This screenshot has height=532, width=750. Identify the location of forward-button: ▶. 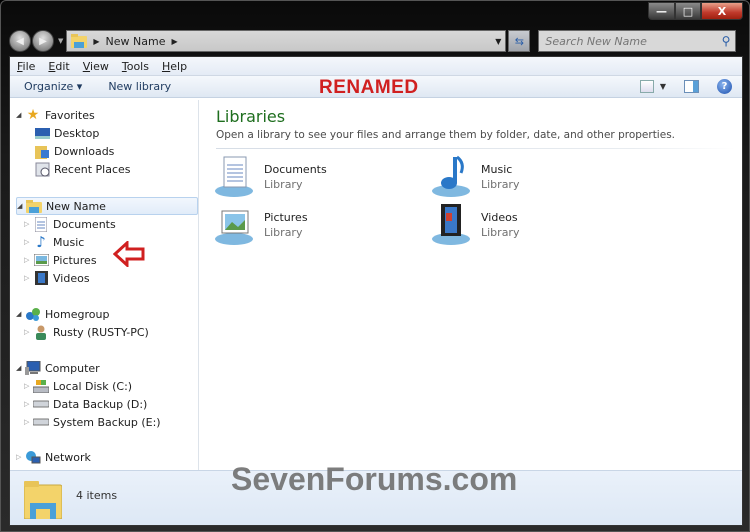
(43, 41).